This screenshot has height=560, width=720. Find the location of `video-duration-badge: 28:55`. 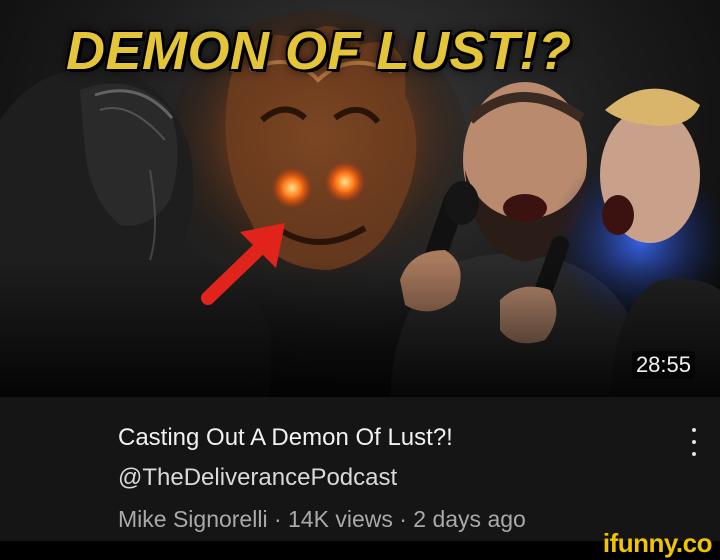

video-duration-badge: 28:55 is located at coordinates (663, 365).